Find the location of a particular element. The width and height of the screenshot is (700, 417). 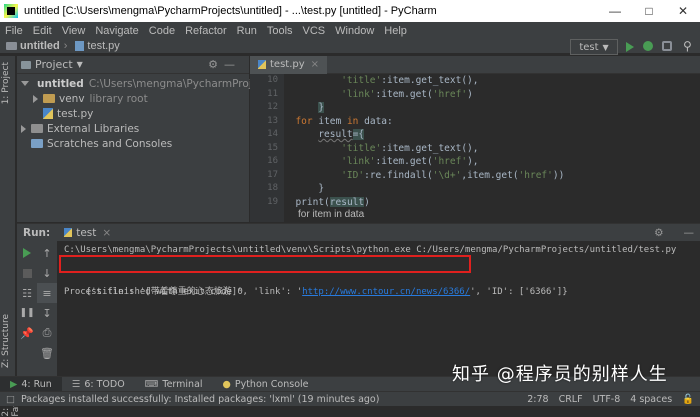

tree-external-libraries: External Libraries is located at coordinates (133, 128).